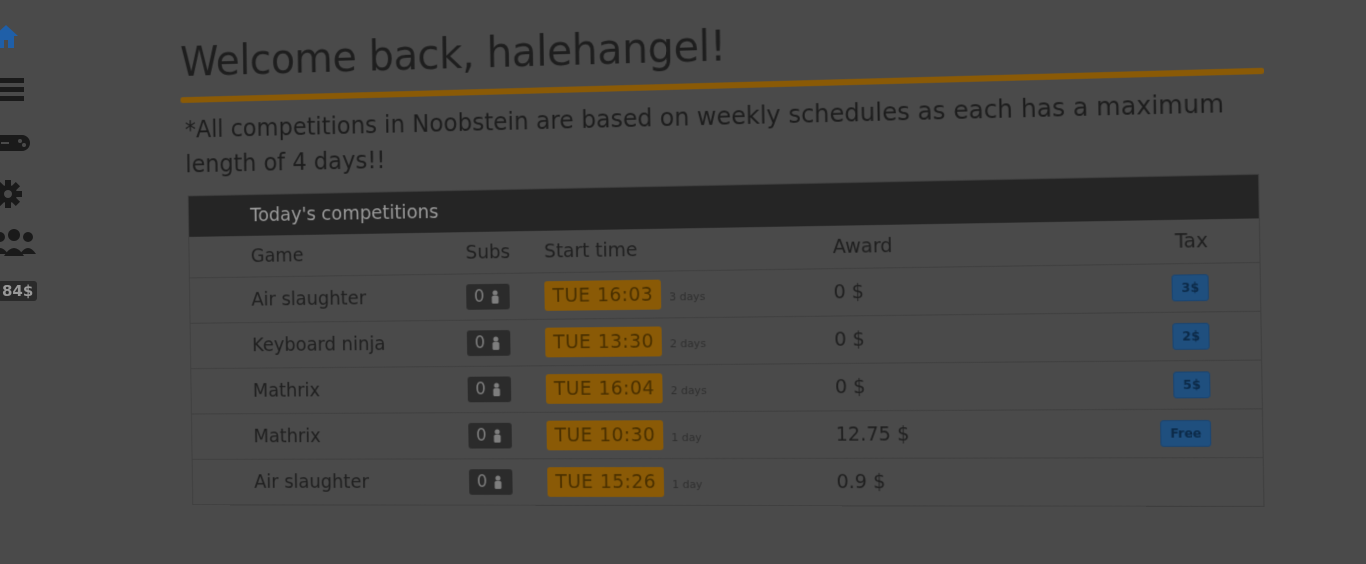 The image size is (1366, 564). I want to click on award-value: 0.9 $, so click(861, 482).